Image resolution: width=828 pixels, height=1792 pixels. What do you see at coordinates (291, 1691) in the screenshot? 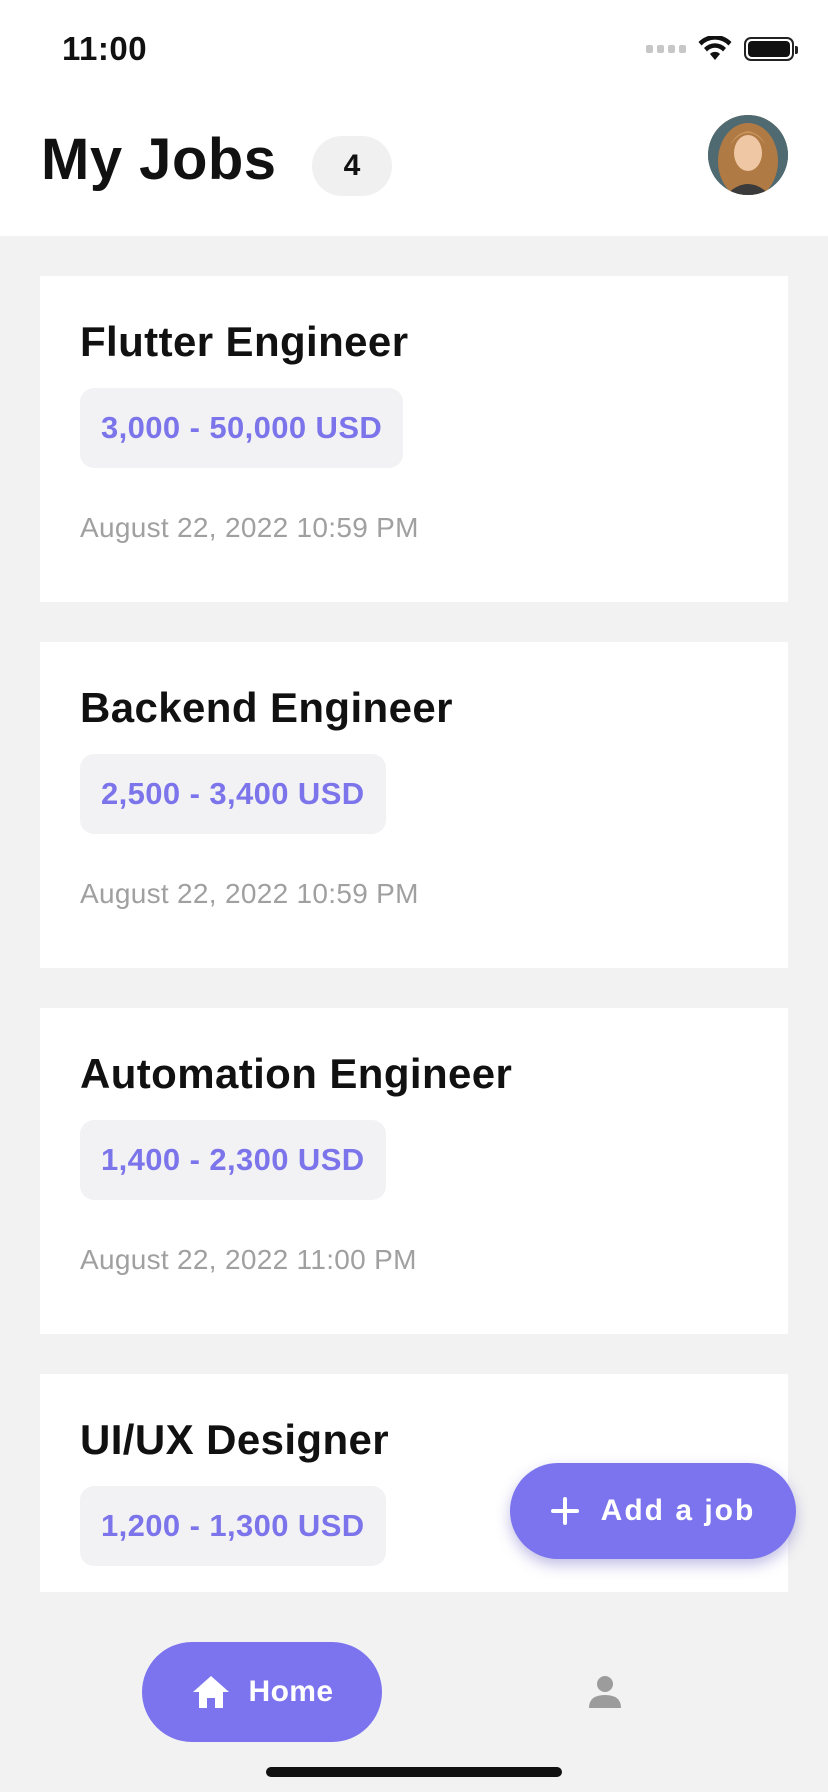
I see `nav-home-label: Home` at bounding box center [291, 1691].